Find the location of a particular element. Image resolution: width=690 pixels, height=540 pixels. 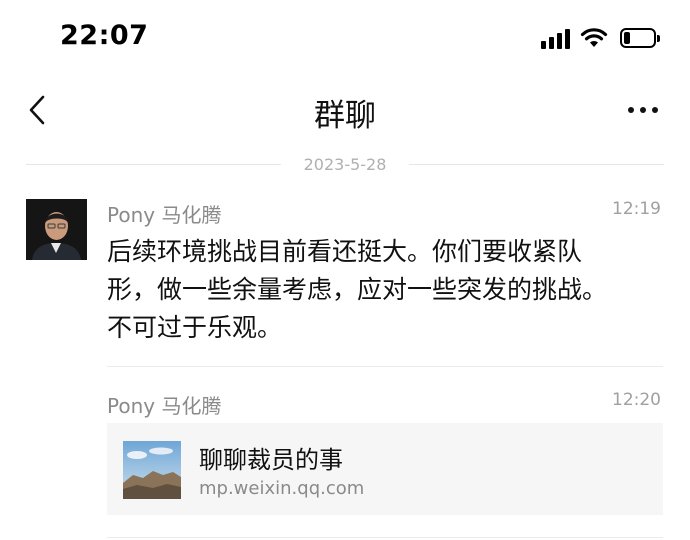

landscape-thumbnail is located at coordinates (152, 470).